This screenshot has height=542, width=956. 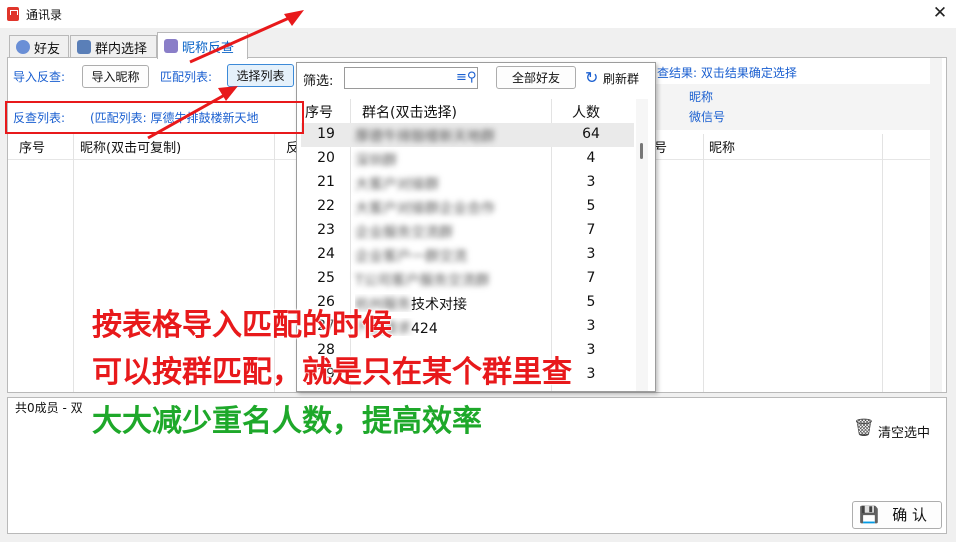 What do you see at coordinates (189, 115) in the screenshot?
I see `arrow-to-button` at bounding box center [189, 115].